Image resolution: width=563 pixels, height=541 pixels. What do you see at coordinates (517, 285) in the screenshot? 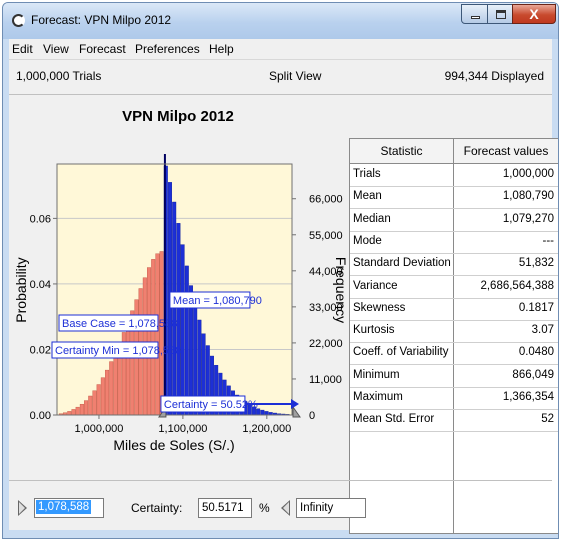
I see `statistic-value: 2,686,564,388` at bounding box center [517, 285].